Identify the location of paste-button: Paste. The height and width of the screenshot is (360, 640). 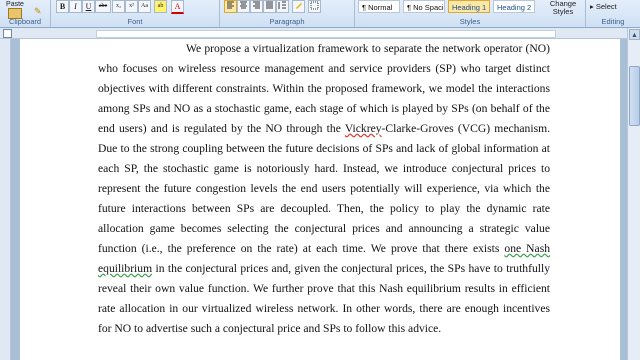
(15, 4).